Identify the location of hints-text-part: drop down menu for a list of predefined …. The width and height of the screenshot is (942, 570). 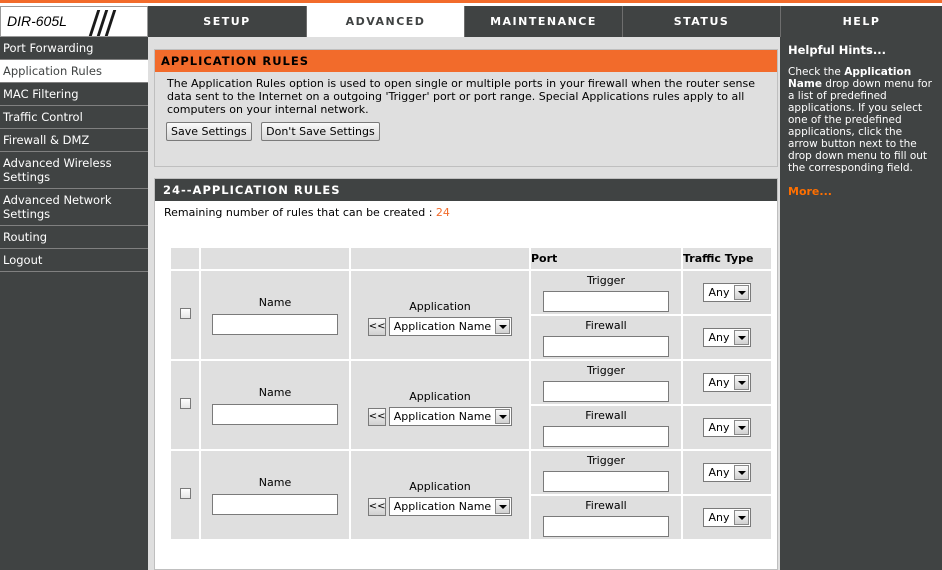
(860, 126).